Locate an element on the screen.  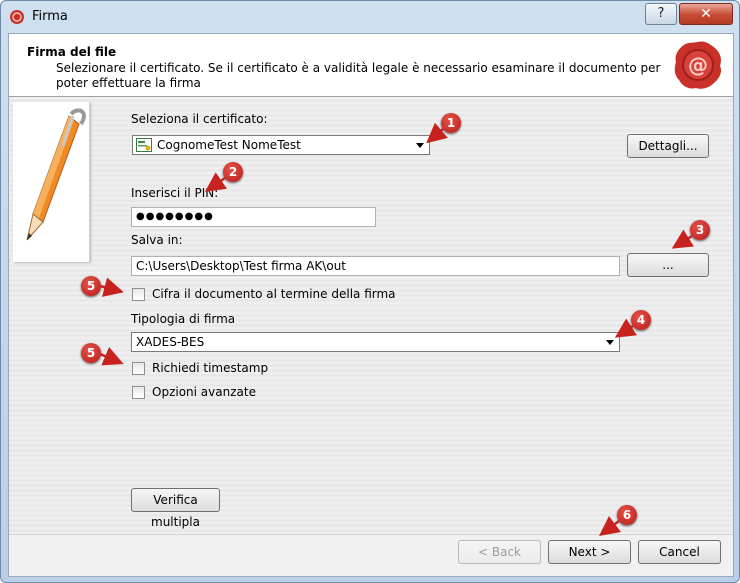
marker-4: 4 is located at coordinates (641, 320).